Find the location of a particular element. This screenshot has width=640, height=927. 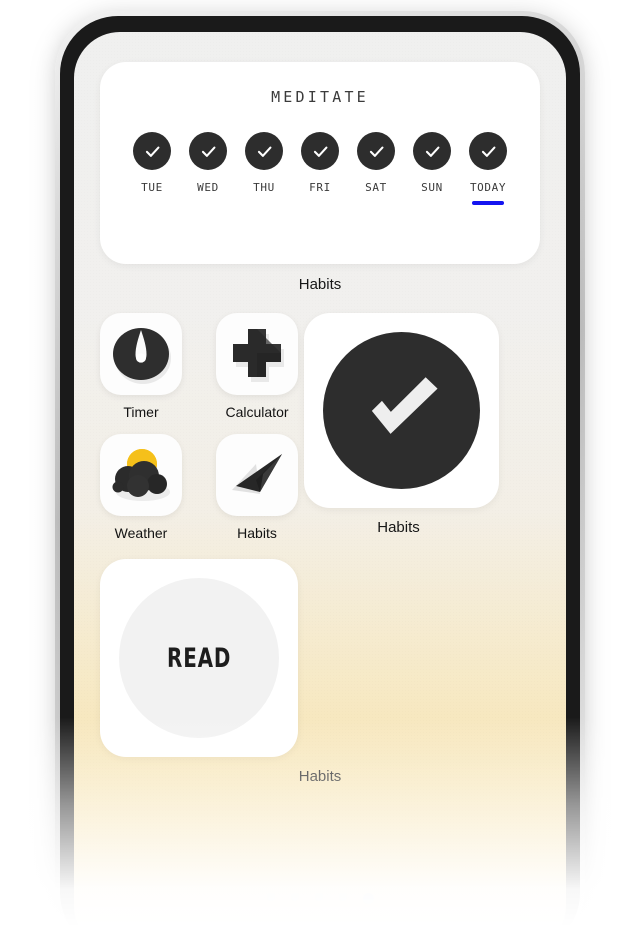

paper-plane-icon is located at coordinates (257, 475).